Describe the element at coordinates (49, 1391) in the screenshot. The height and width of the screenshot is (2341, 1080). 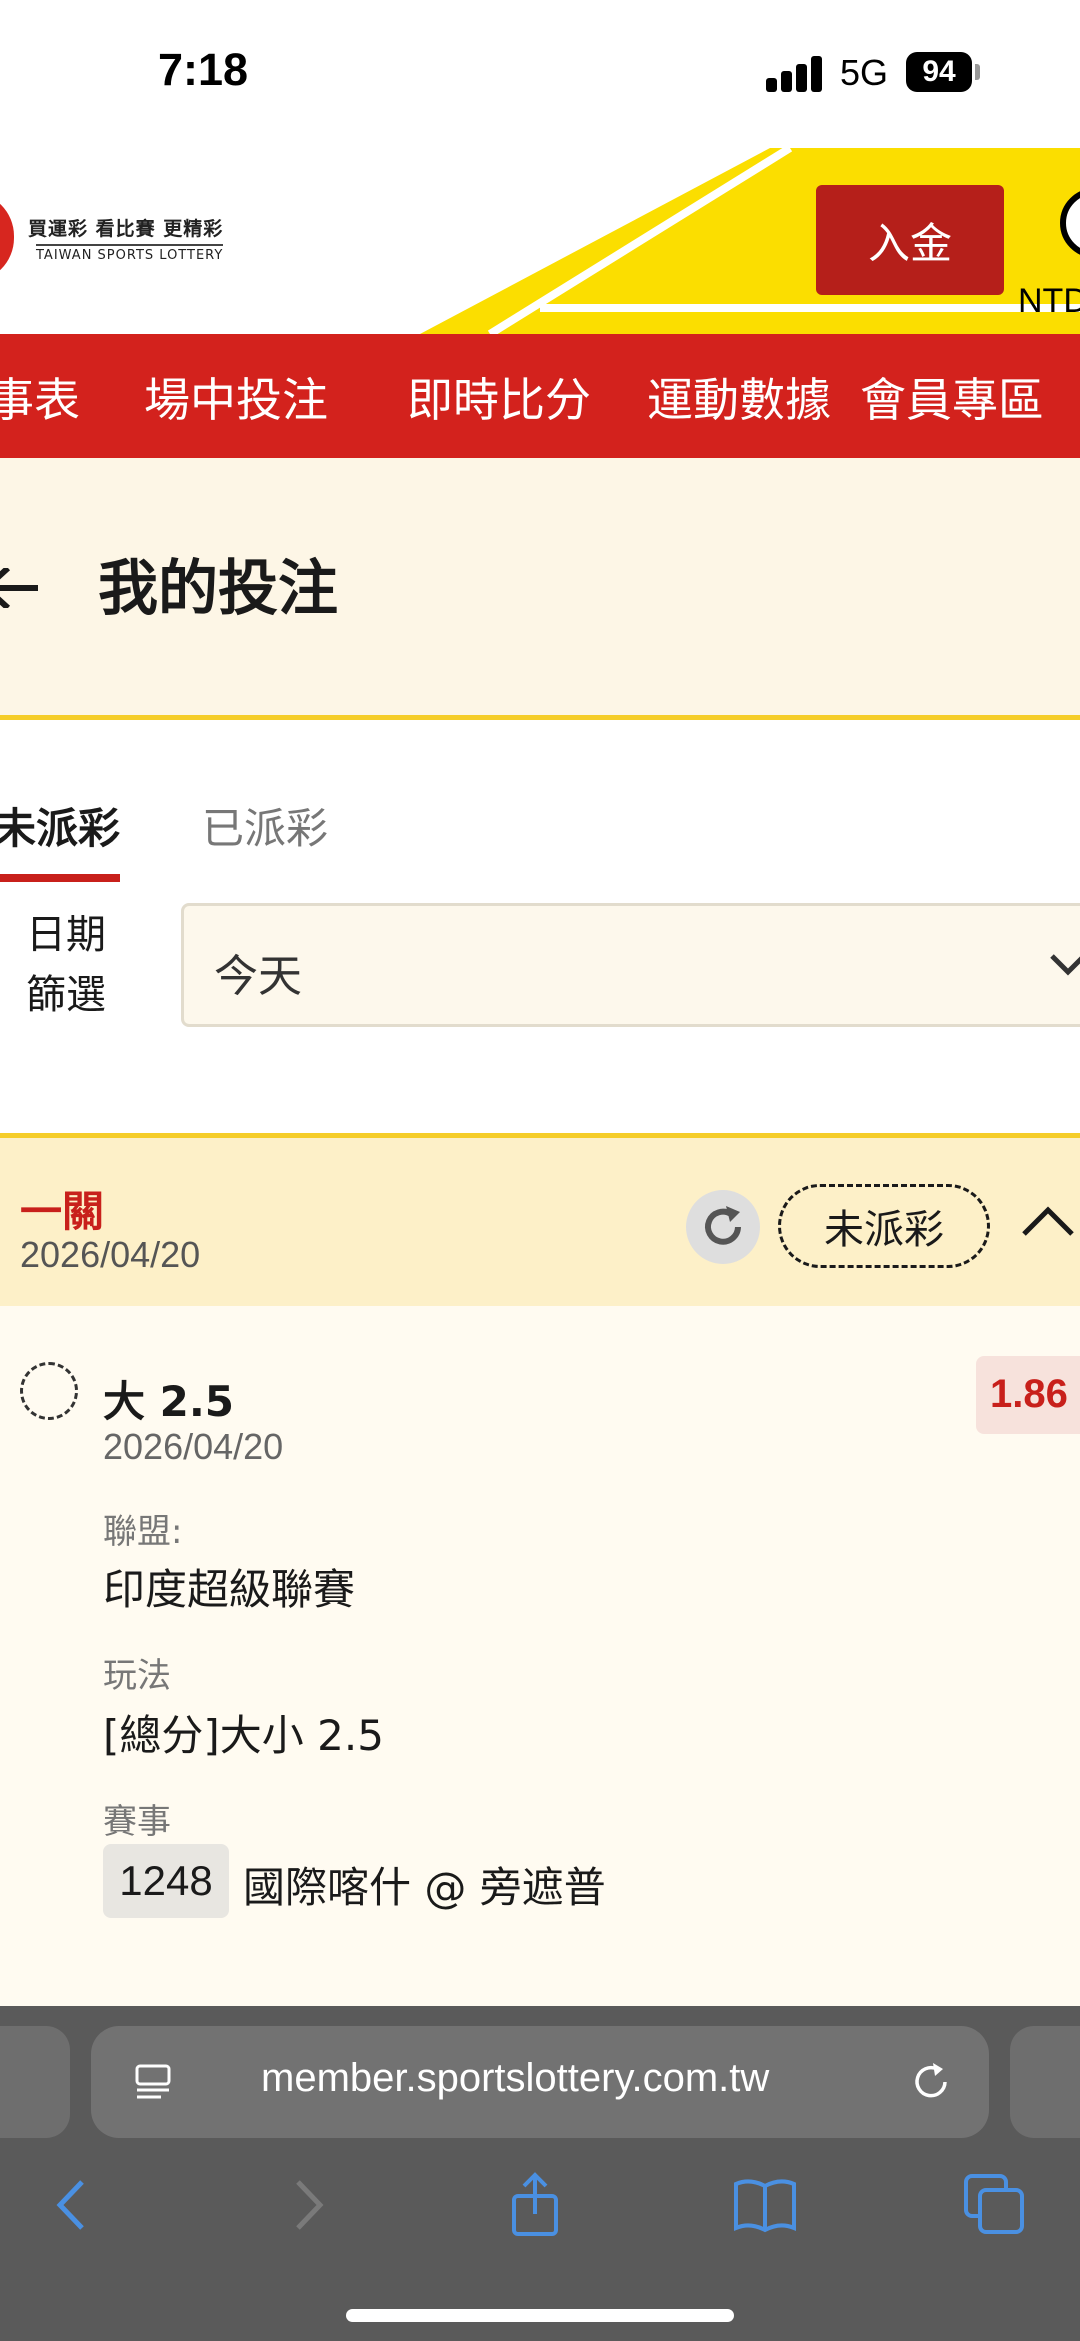
I see `pending-status-icon` at that location.